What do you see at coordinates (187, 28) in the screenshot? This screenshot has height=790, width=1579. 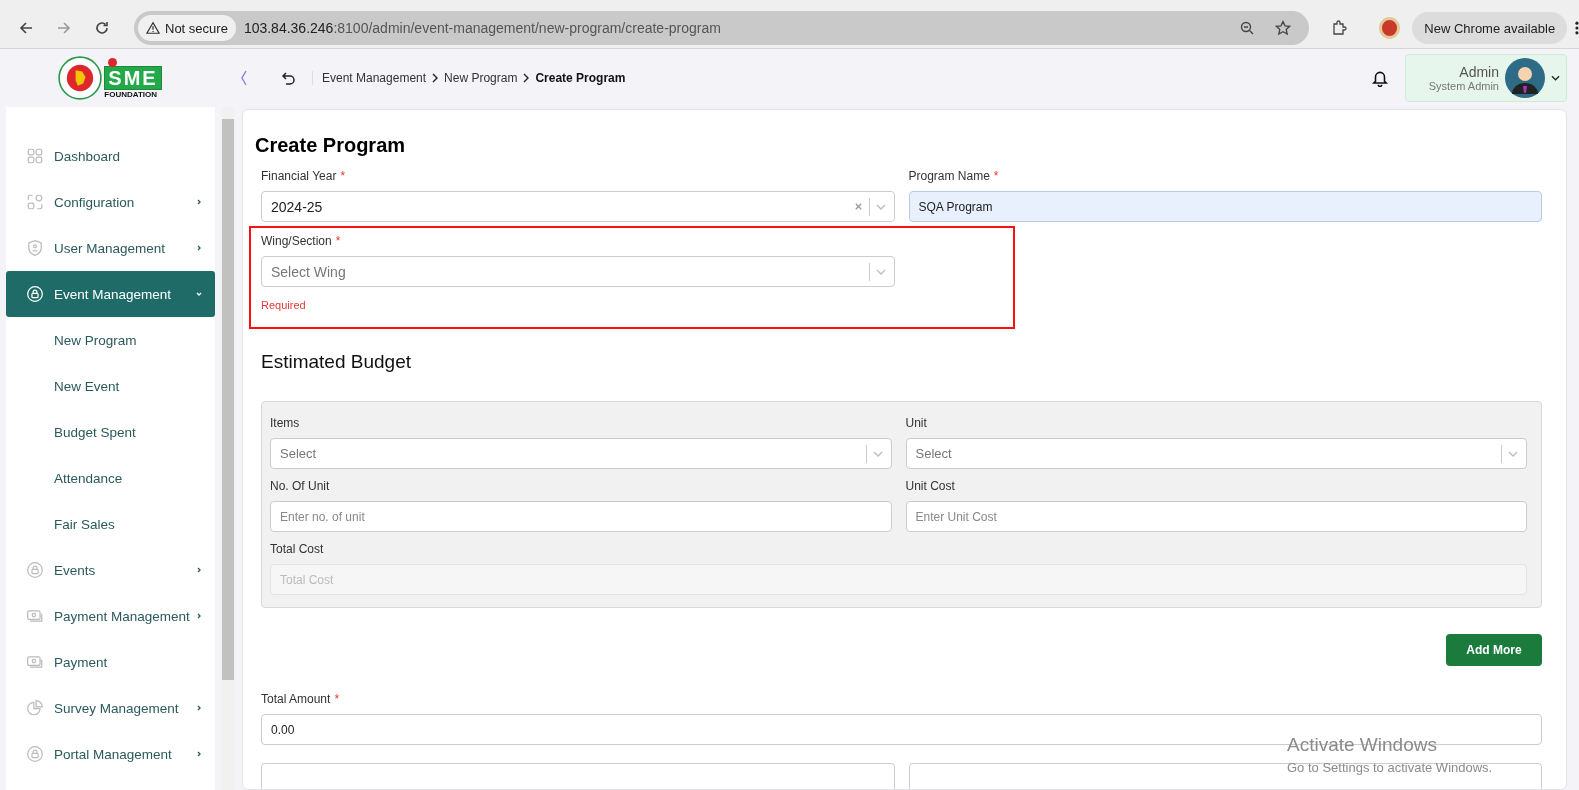 I see `security-chip: Not secure` at bounding box center [187, 28].